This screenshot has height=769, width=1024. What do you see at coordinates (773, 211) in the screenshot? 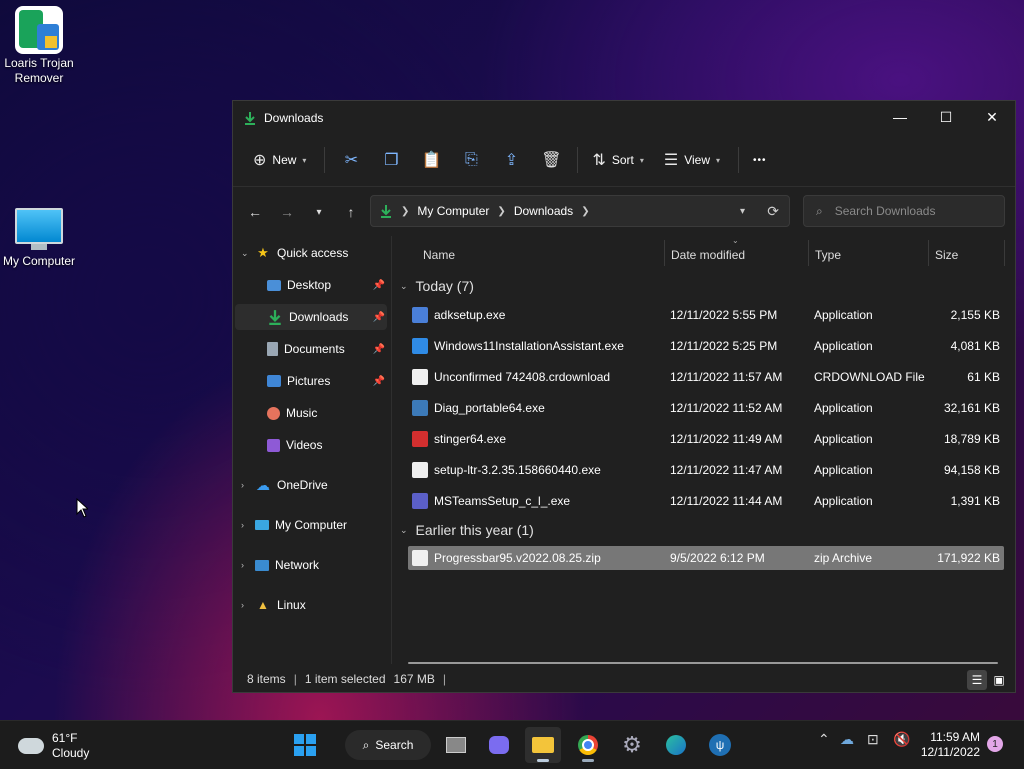
I see `refresh-button: ⟳` at bounding box center [773, 211].